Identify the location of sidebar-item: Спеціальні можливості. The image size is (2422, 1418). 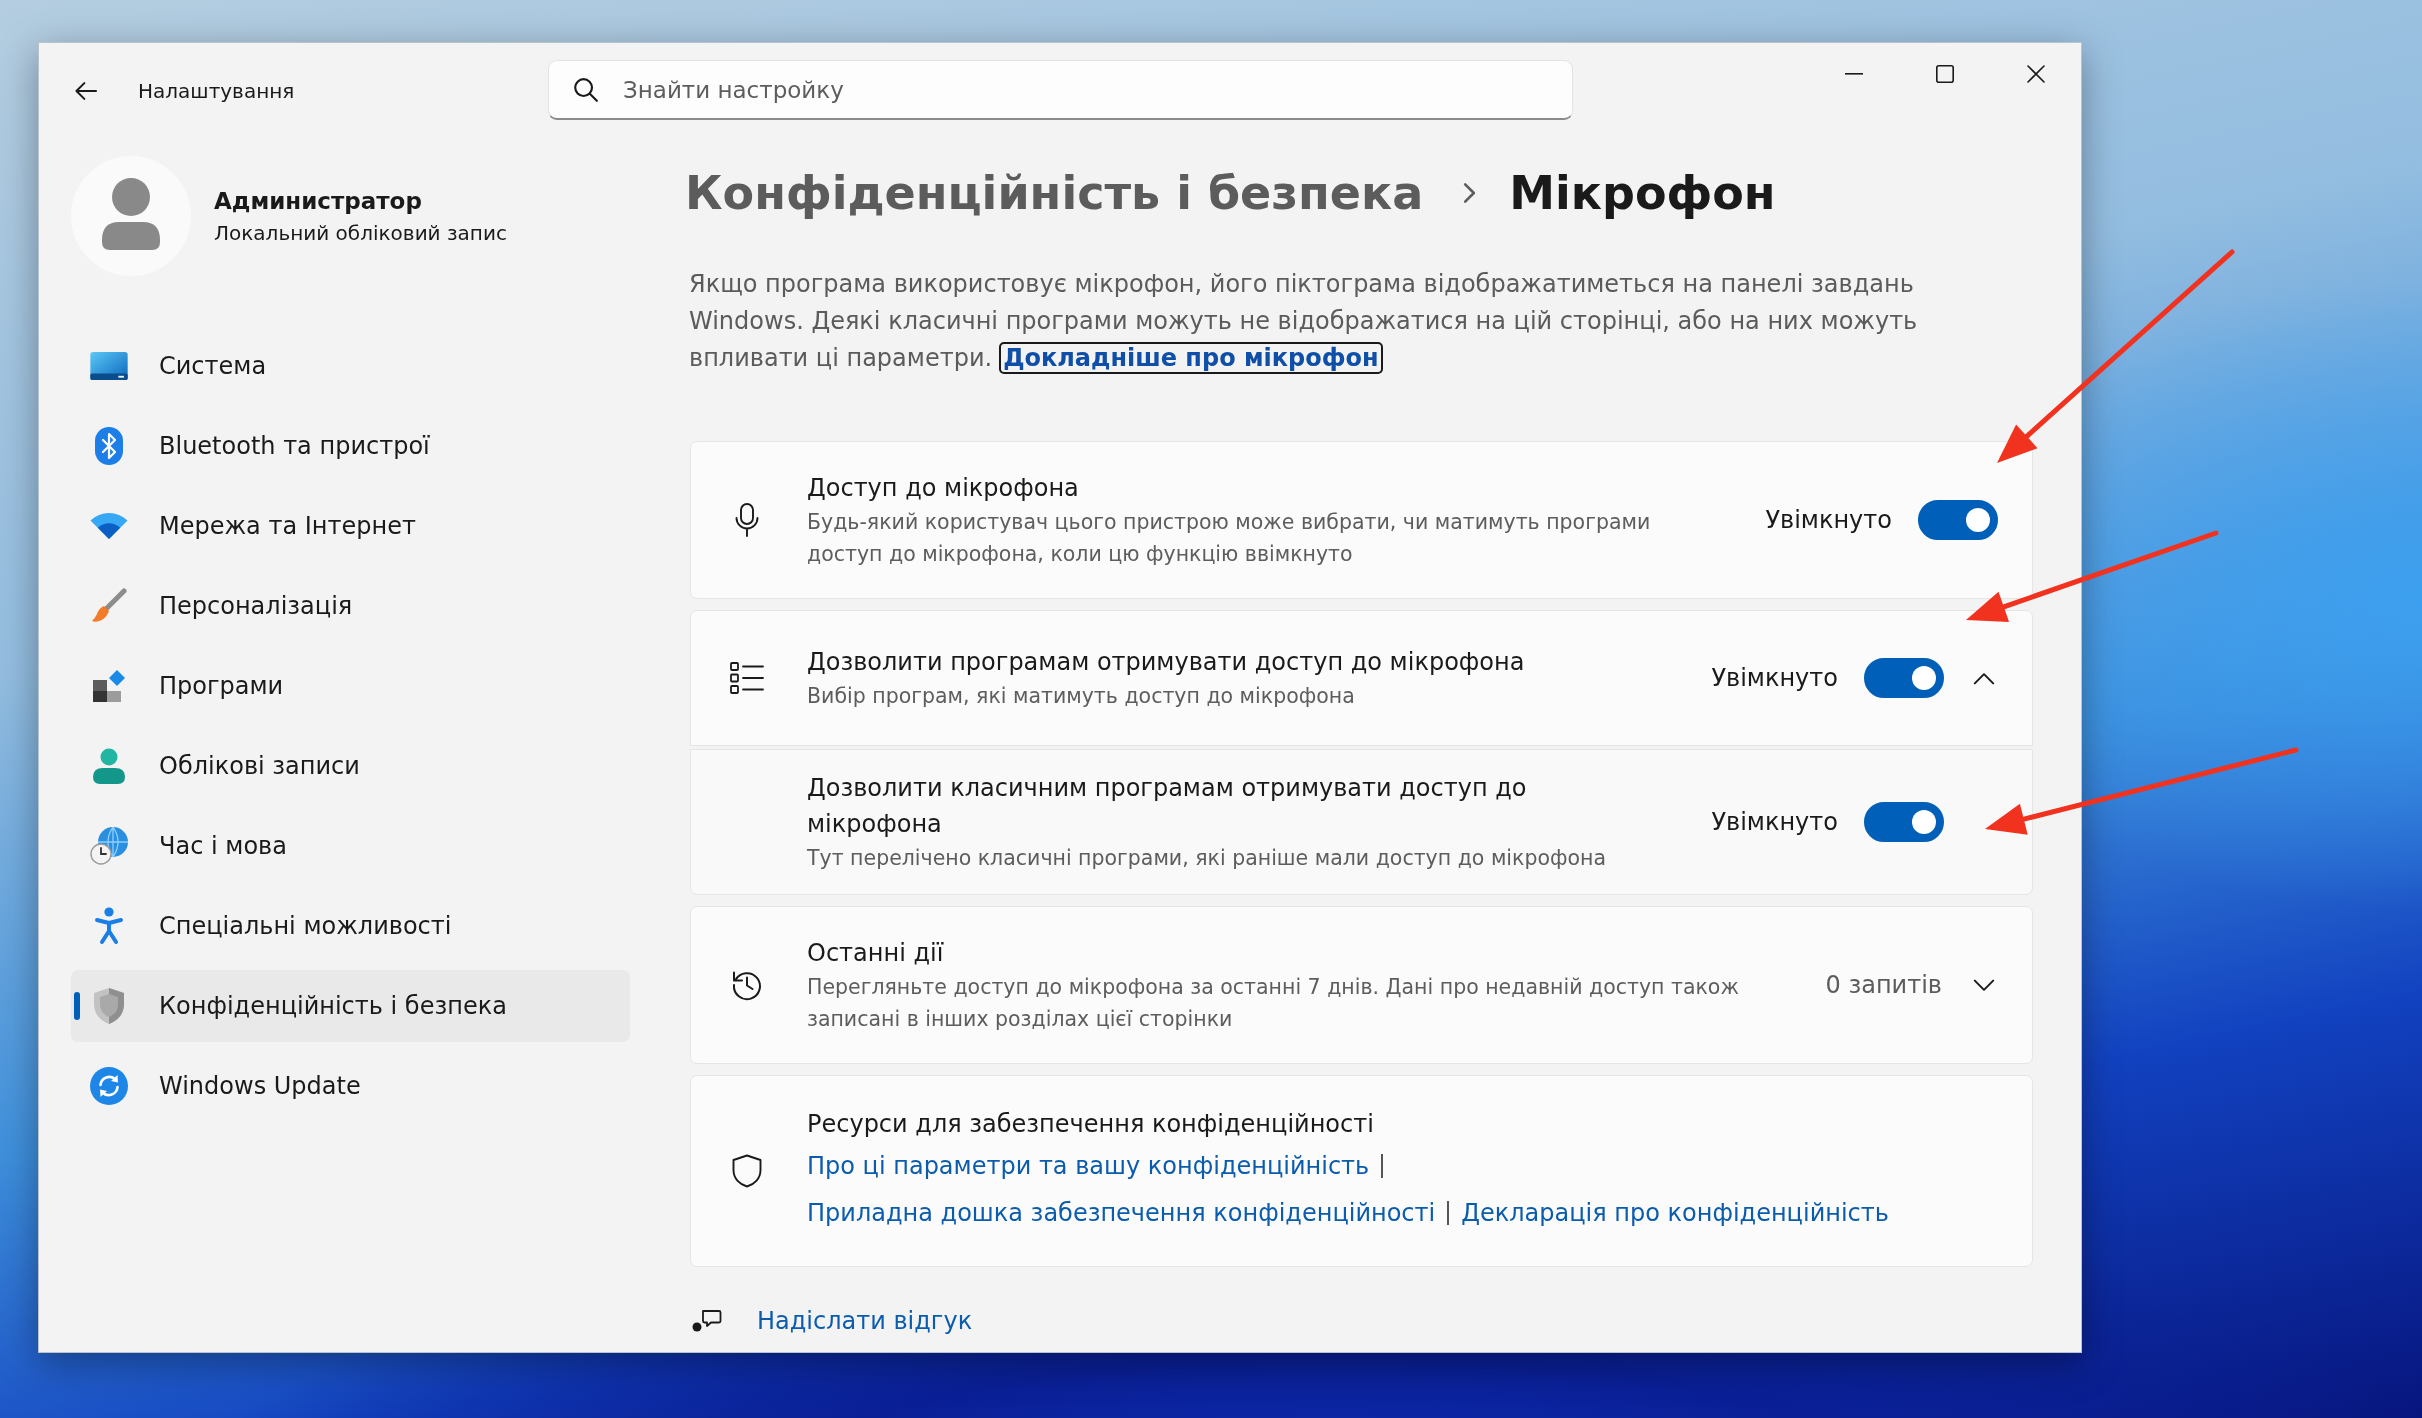
(350, 926).